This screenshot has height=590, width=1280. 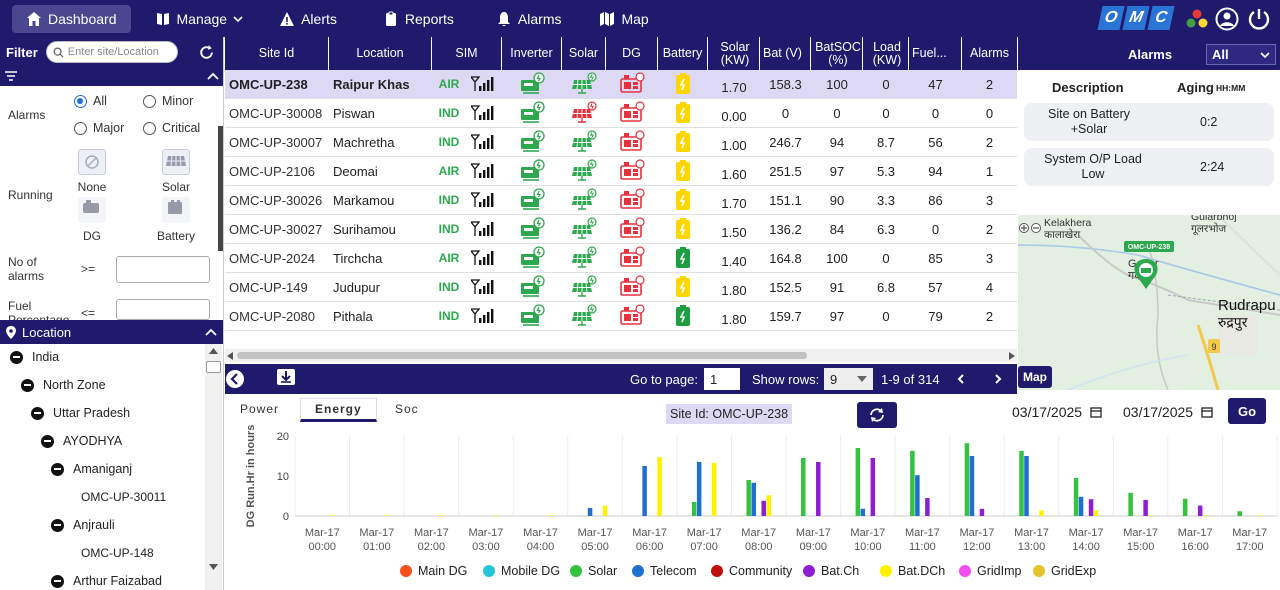 I want to click on table-row: OMC-UP-2080 Pithala IND 1.80 159.7 97 0 79 2, so click(x=621, y=316).